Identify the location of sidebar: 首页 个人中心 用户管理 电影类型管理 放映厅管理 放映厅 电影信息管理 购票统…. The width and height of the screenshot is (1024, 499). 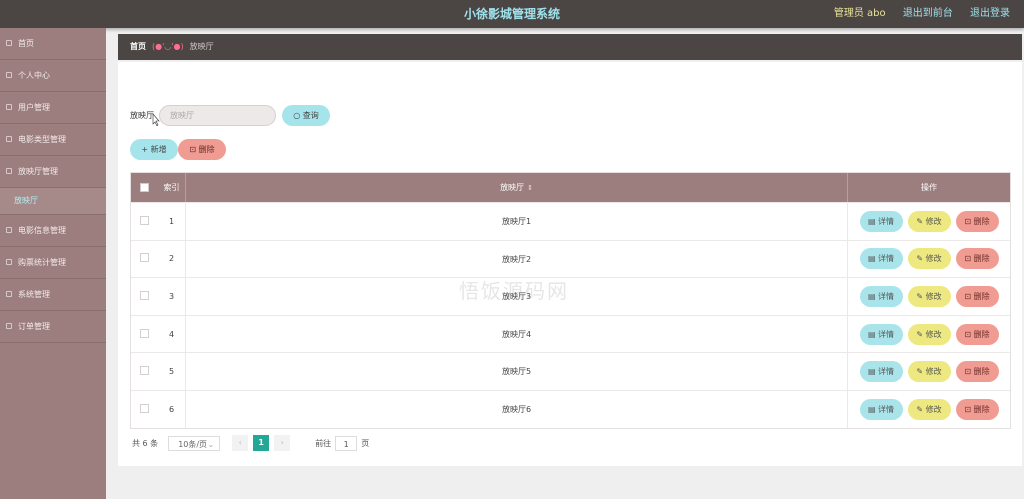
(53, 263).